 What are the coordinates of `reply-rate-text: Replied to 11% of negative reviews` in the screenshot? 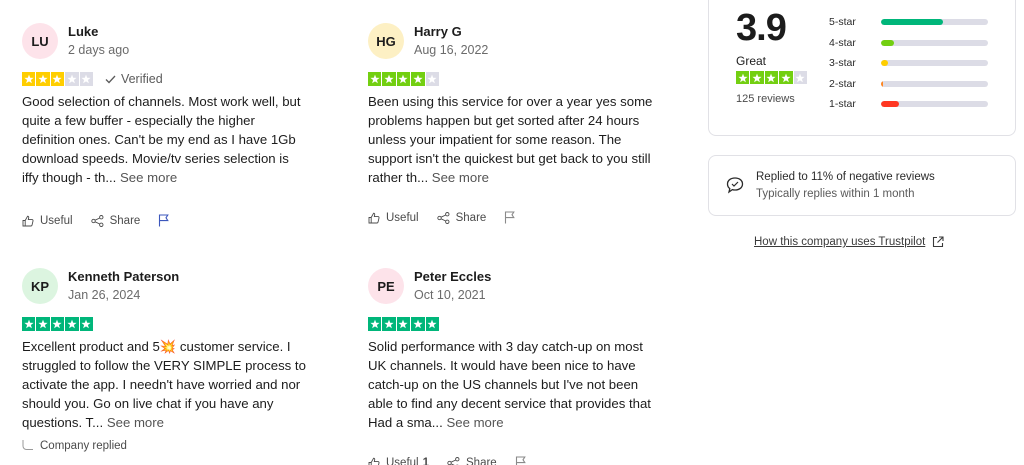 It's located at (845, 177).